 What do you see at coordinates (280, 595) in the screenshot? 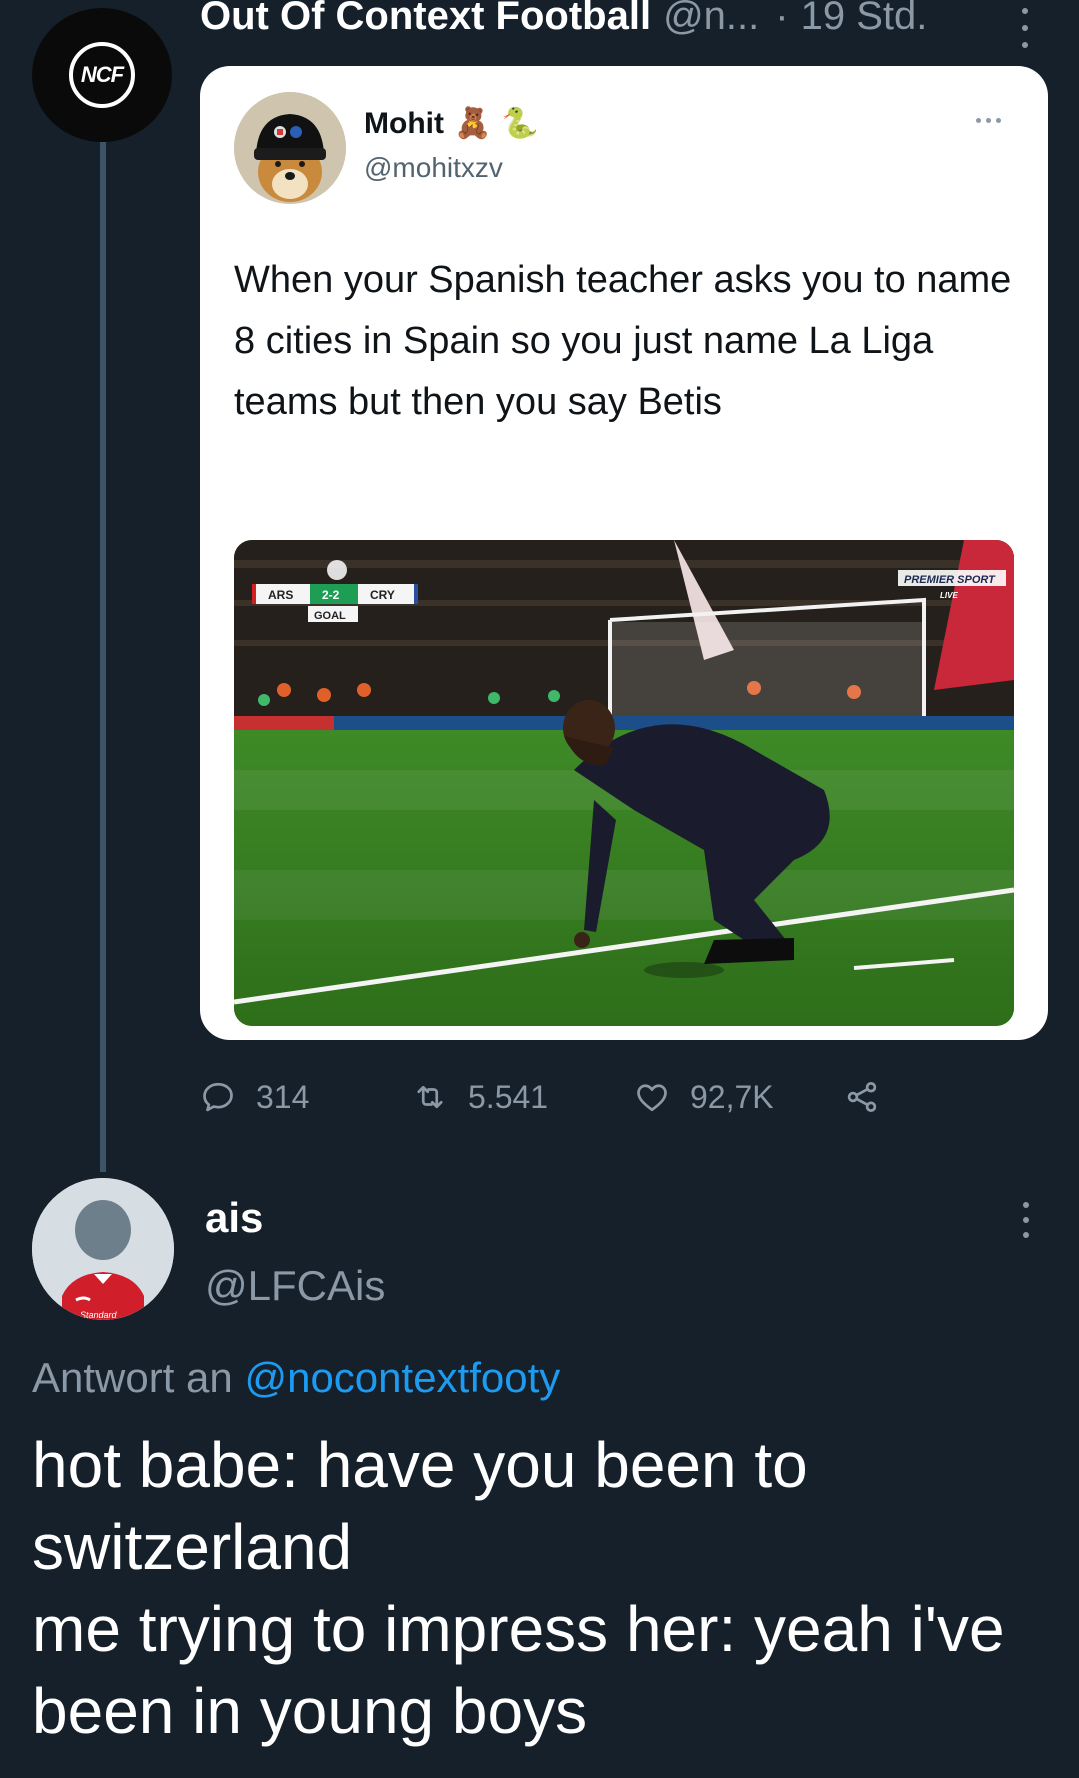
I see `scorebug-home-team: ARS` at bounding box center [280, 595].